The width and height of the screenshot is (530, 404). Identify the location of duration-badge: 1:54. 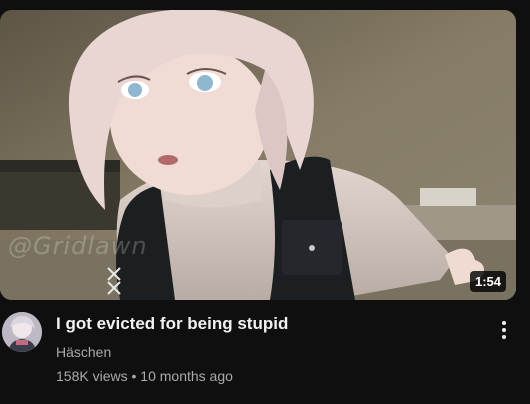
(487, 281).